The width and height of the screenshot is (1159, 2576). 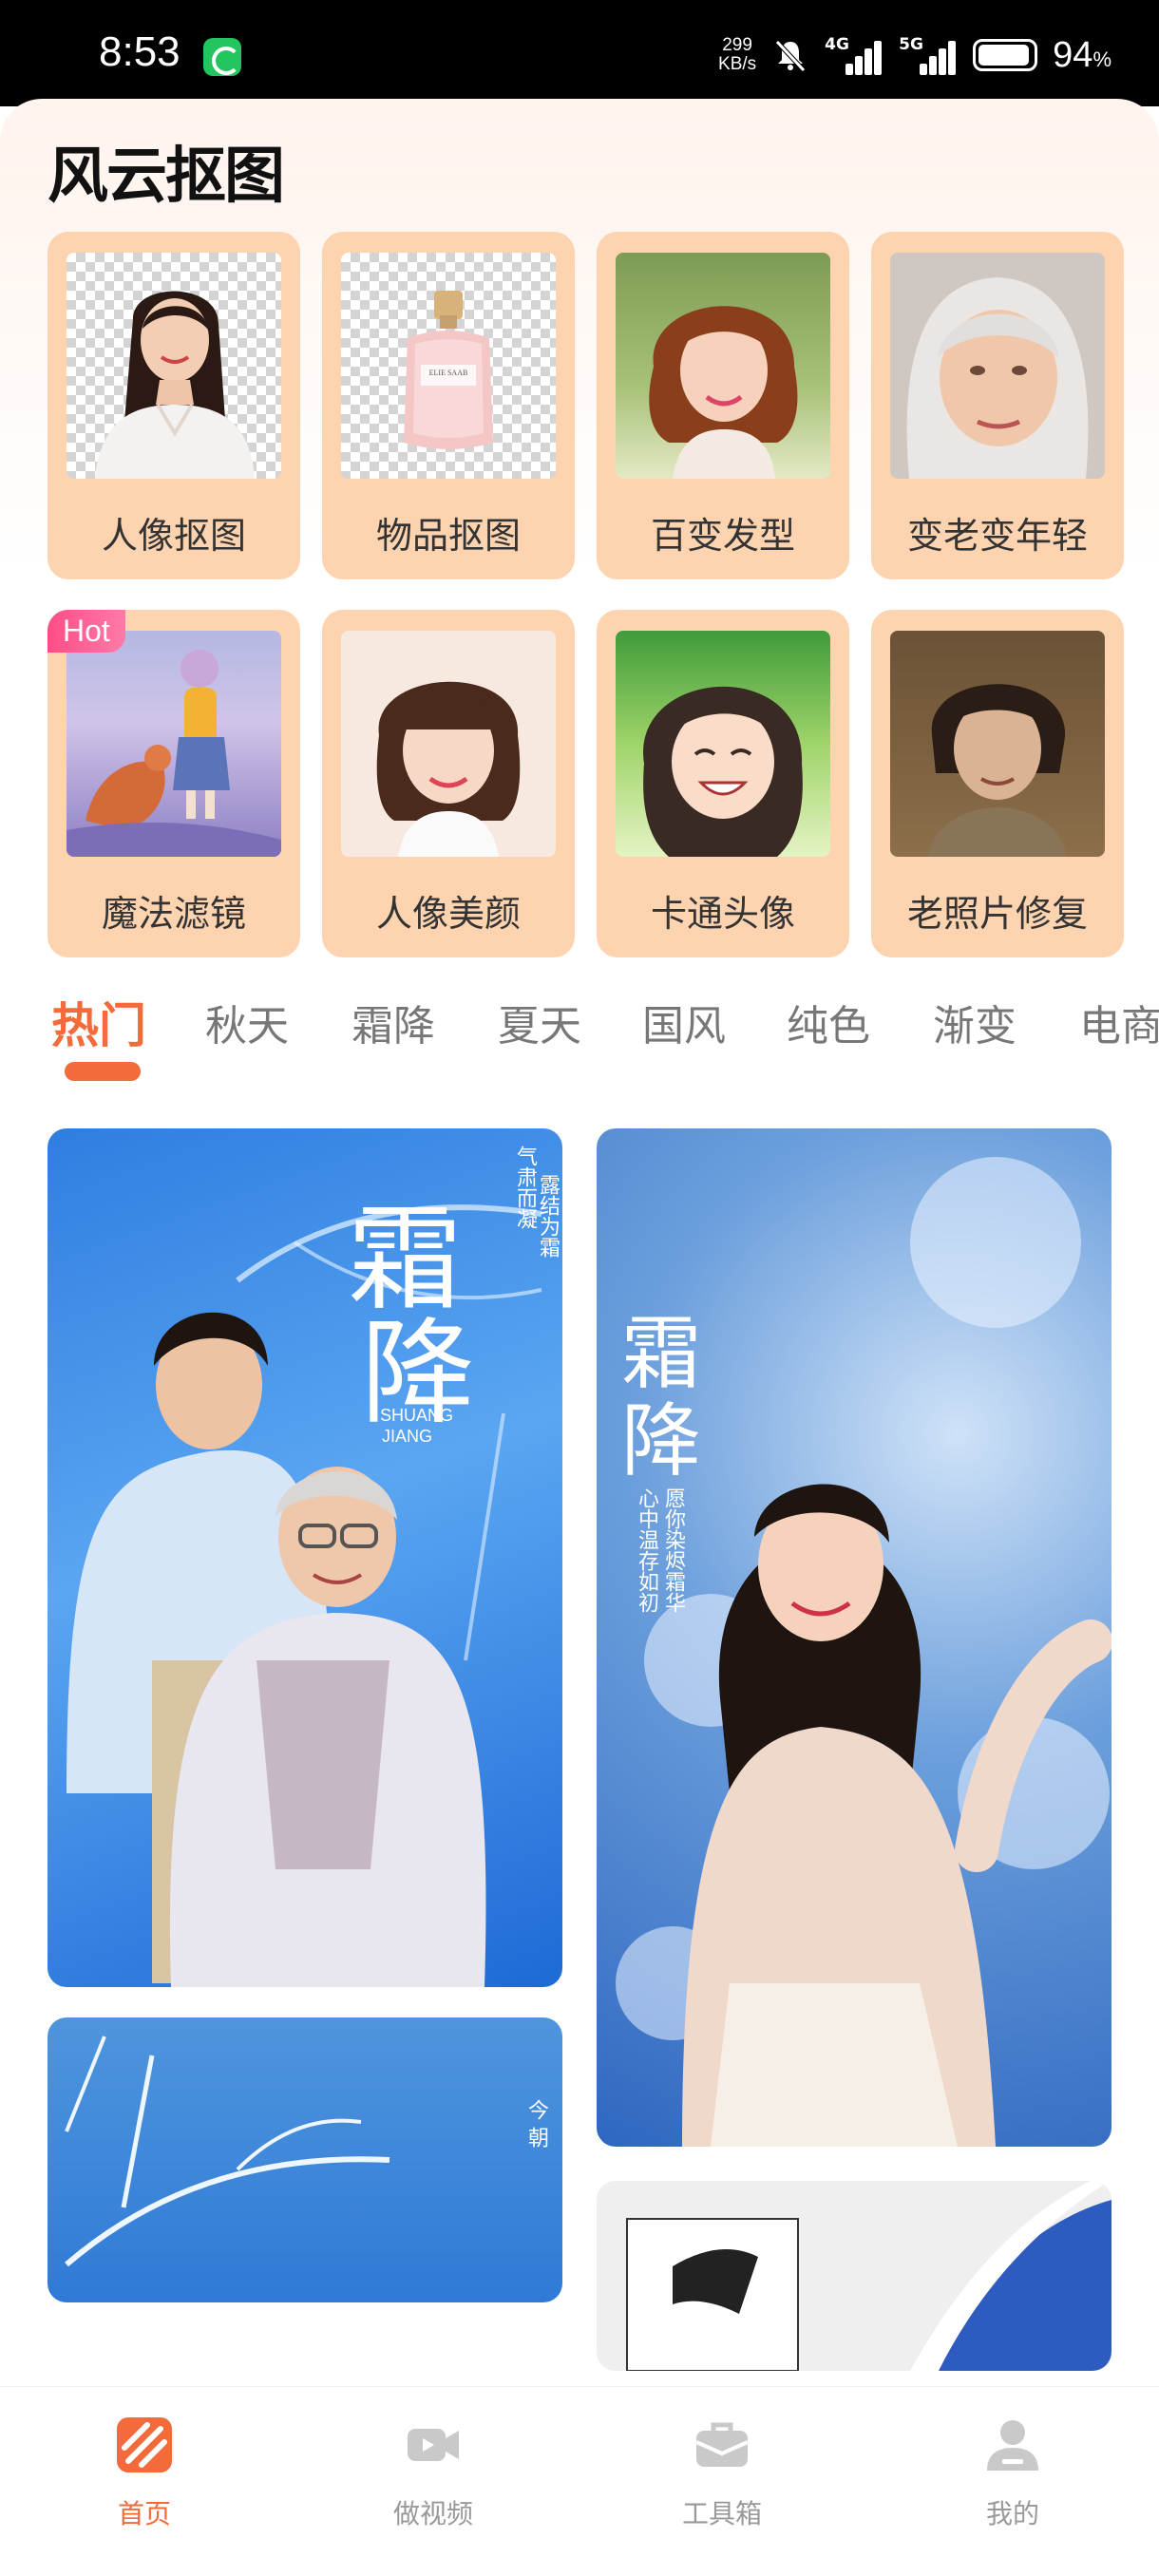 What do you see at coordinates (407, 1436) in the screenshot?
I see `poster-pinyin: JIANG` at bounding box center [407, 1436].